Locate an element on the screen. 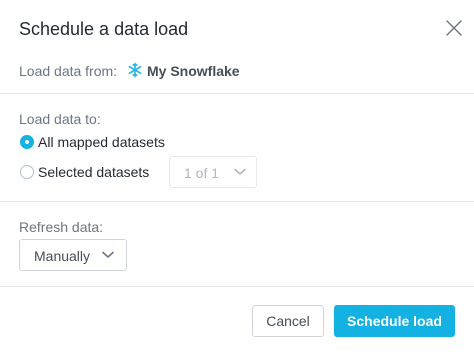  load-to-label: Load data to: is located at coordinates (60, 119).